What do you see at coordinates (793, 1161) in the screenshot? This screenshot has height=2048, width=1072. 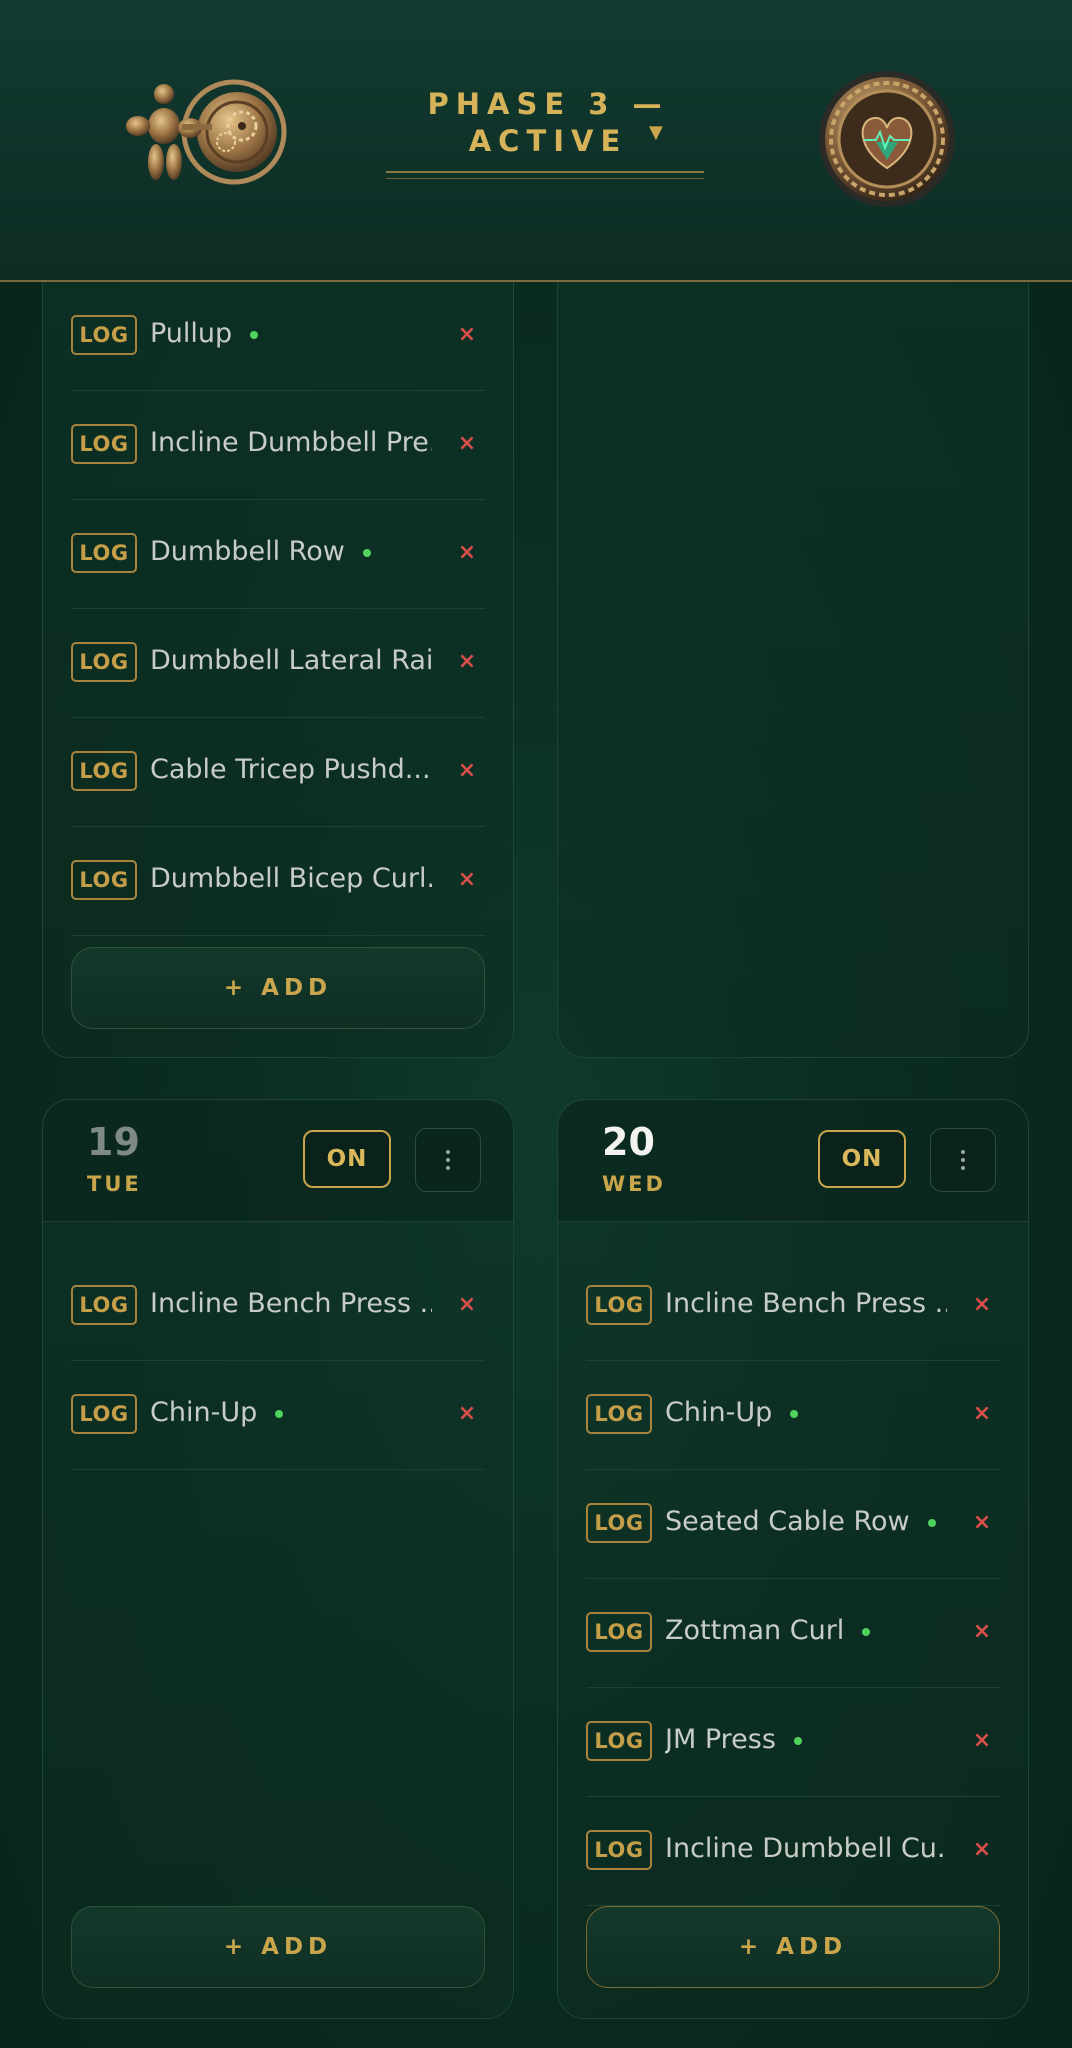 I see `day-card-header: 20 WED ON` at bounding box center [793, 1161].